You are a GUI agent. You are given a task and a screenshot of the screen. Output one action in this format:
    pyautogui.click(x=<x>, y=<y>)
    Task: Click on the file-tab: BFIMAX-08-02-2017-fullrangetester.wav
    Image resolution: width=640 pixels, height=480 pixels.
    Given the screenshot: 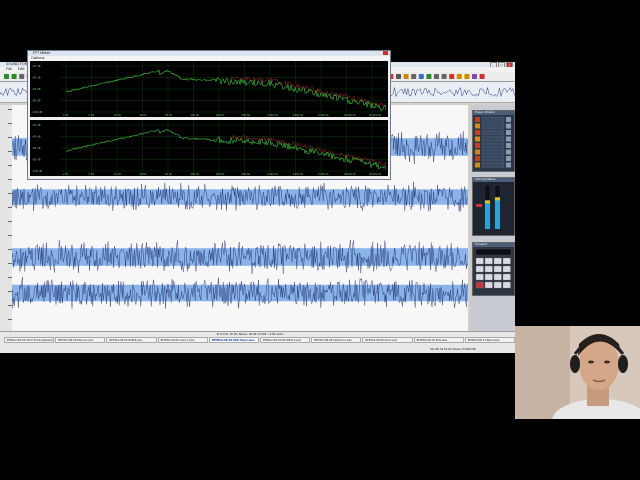 What is the action you would take?
    pyautogui.click(x=29, y=340)
    